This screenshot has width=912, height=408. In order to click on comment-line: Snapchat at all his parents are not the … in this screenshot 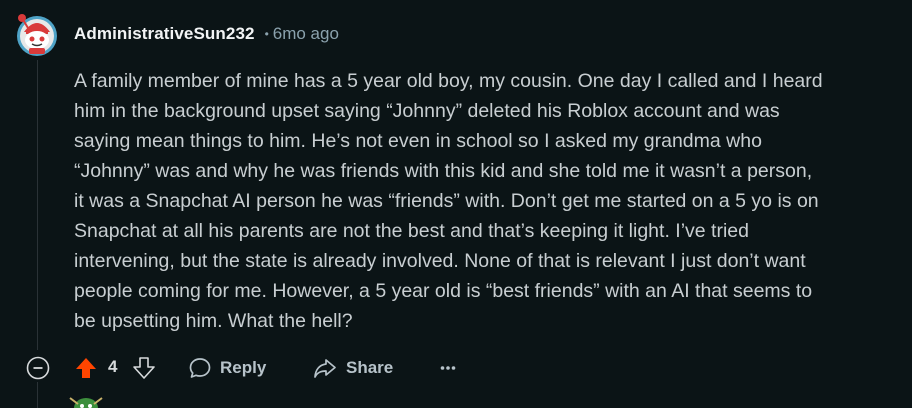, I will do `click(411, 231)`.